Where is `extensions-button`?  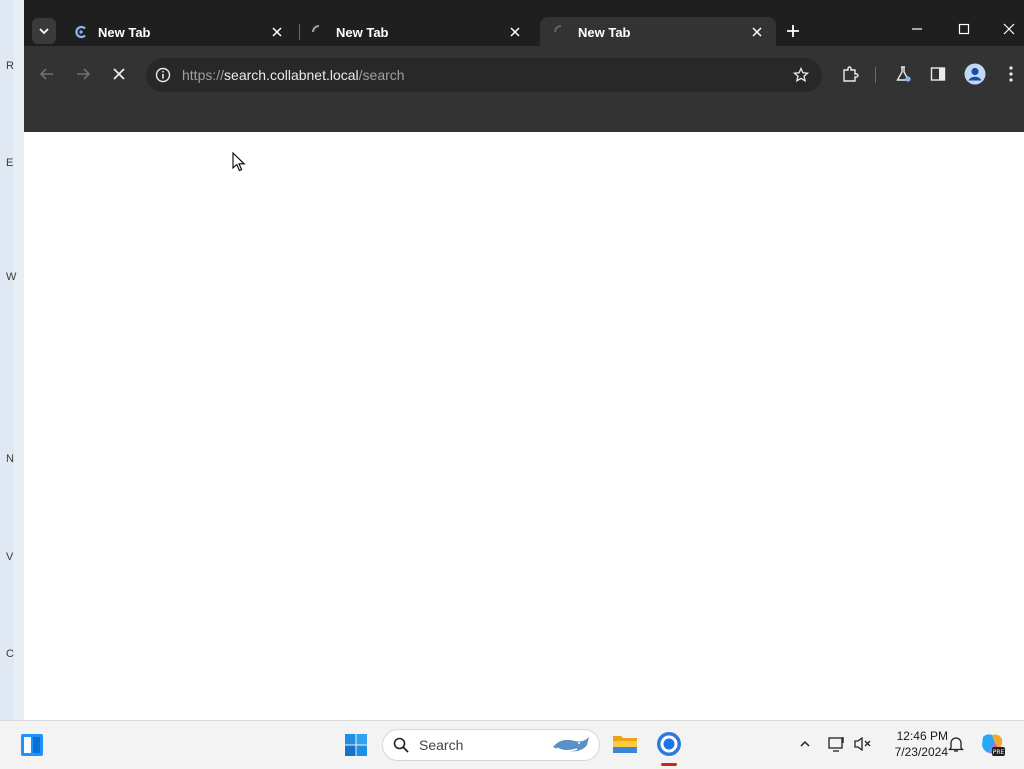 extensions-button is located at coordinates (850, 74).